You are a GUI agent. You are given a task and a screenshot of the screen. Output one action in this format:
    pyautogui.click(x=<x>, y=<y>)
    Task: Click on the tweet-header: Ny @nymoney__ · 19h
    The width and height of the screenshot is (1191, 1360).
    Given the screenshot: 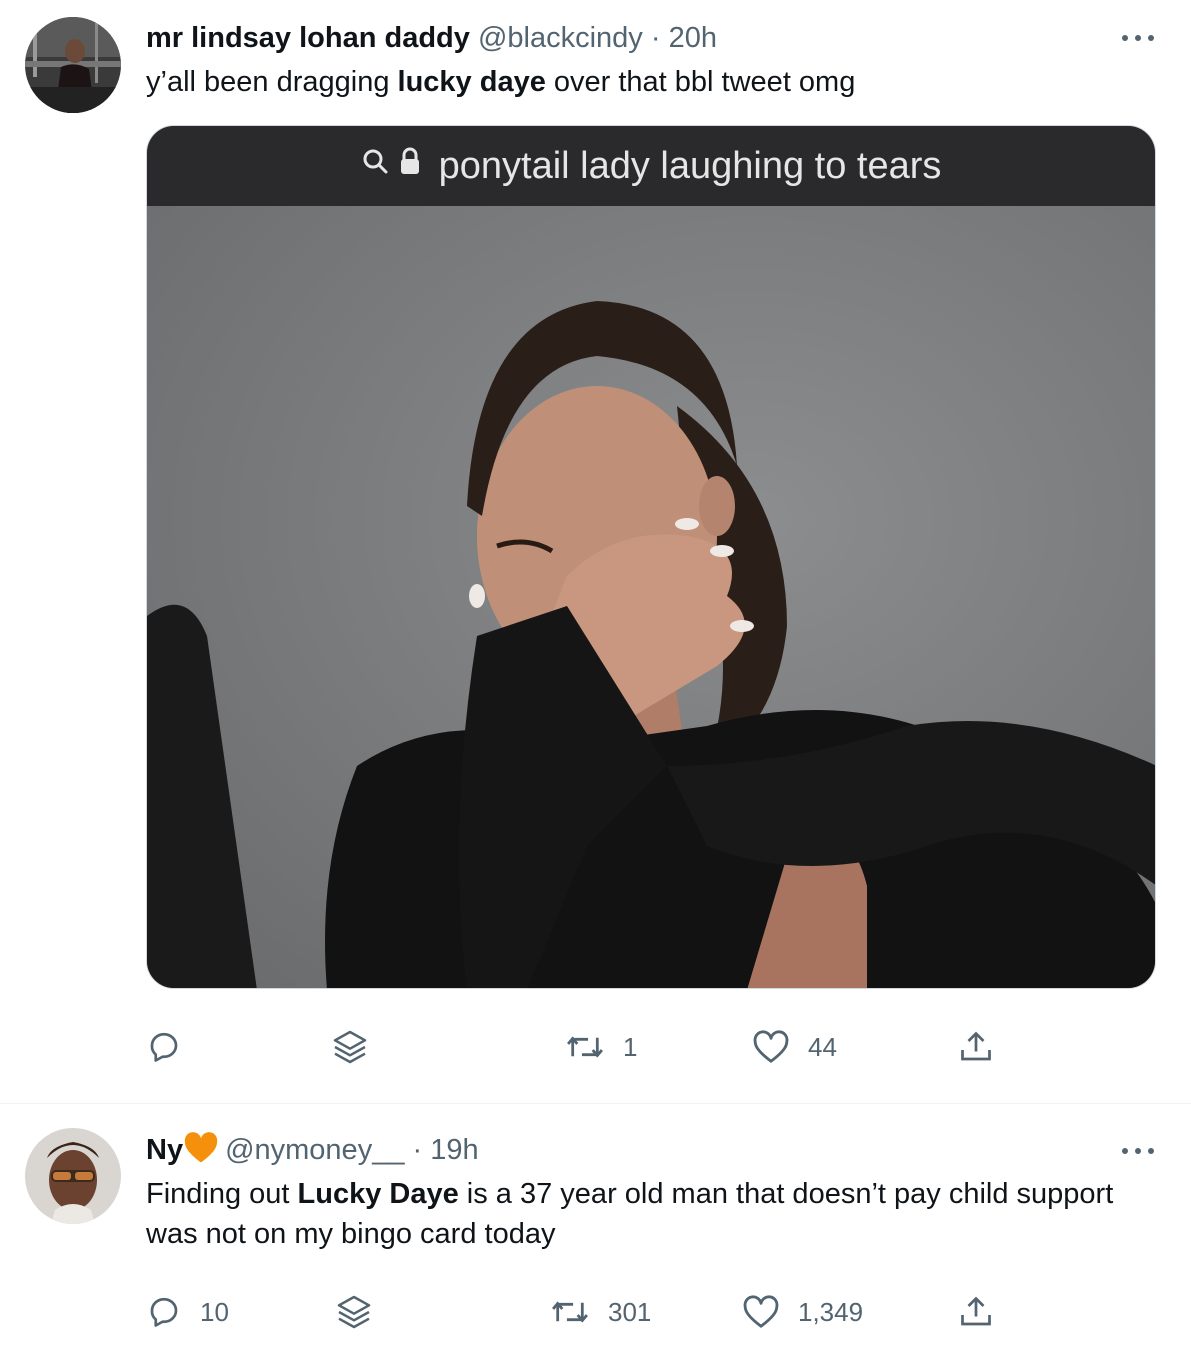 What is the action you would take?
    pyautogui.click(x=312, y=1150)
    